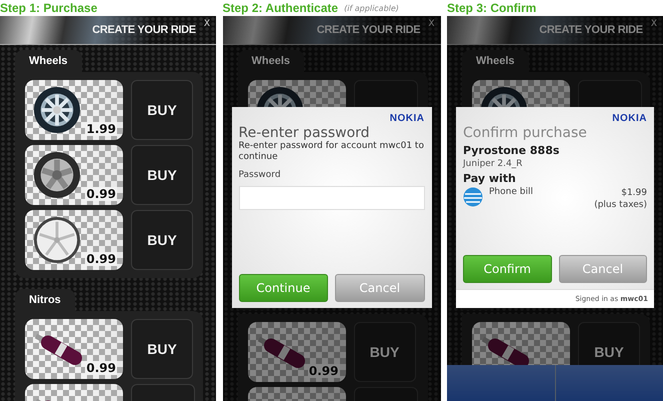 The width and height of the screenshot is (663, 401). Describe the element at coordinates (493, 164) in the screenshot. I see `vendor-name: Juniper 2.4_R` at that location.